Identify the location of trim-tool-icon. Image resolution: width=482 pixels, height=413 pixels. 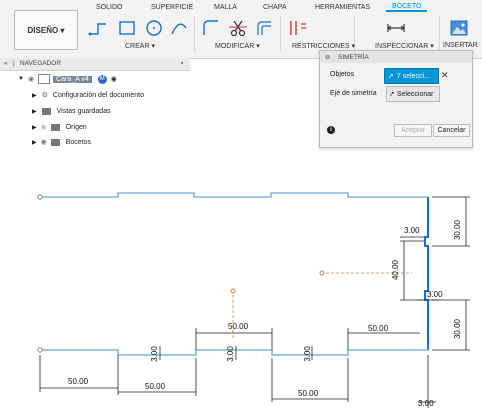
(238, 28).